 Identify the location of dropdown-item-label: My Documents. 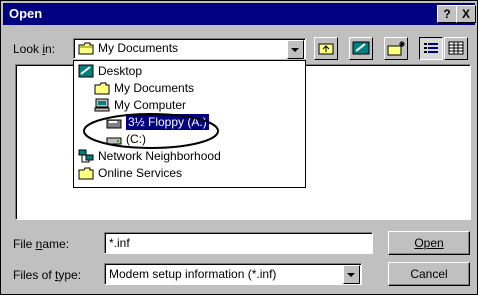
(154, 88).